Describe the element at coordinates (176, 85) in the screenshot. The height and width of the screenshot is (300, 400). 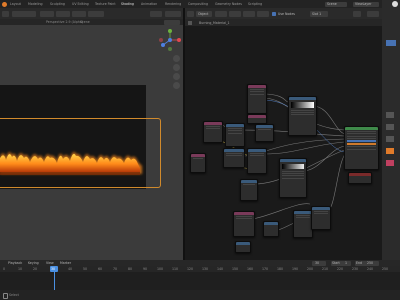
I see `grid-icon` at that location.